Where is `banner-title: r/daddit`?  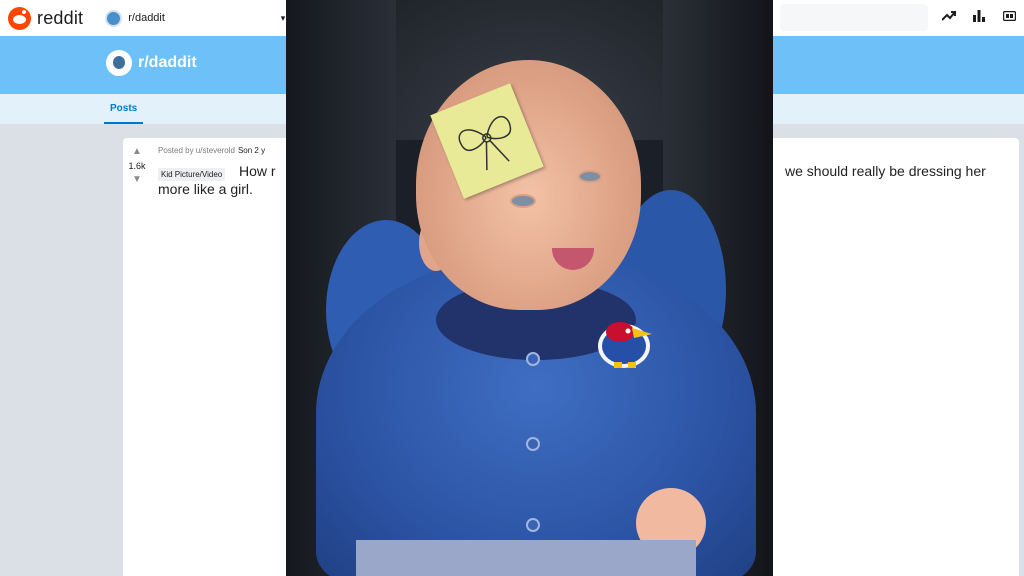 banner-title: r/daddit is located at coordinates (151, 63).